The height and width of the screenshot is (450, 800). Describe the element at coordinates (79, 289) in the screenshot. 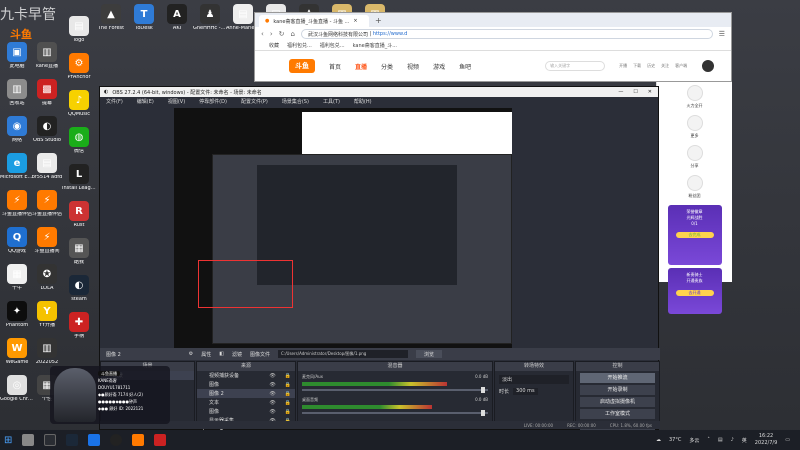

I see `desktop-icon: ◐ steam` at that location.